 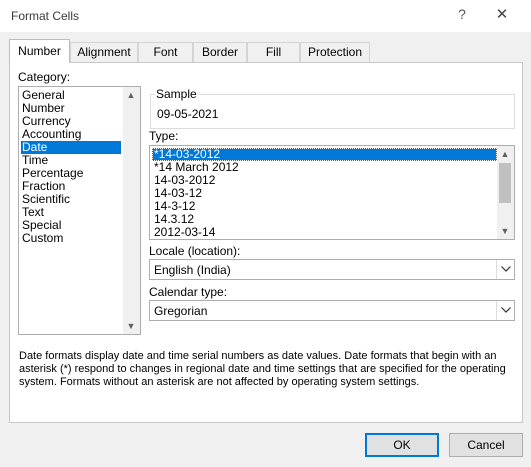 I want to click on tab-fill: Fill, so click(x=273, y=52).